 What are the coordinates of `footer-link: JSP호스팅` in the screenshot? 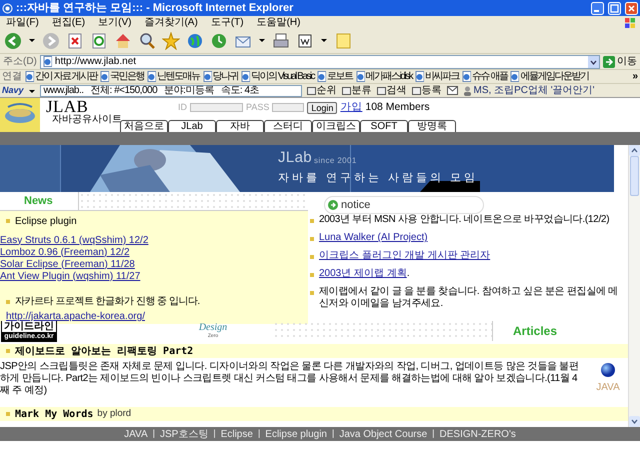 It's located at (184, 434).